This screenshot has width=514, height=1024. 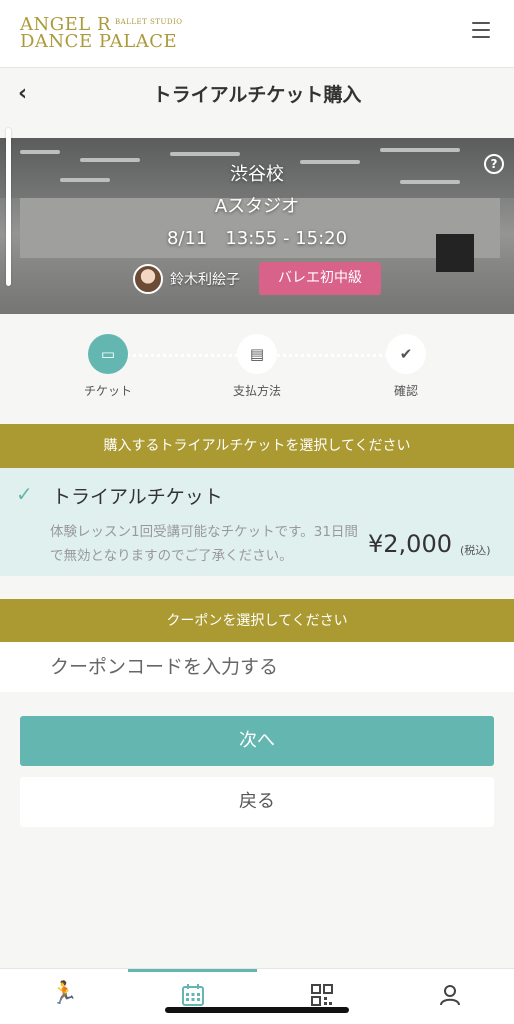 What do you see at coordinates (148, 279) in the screenshot?
I see `avatar` at bounding box center [148, 279].